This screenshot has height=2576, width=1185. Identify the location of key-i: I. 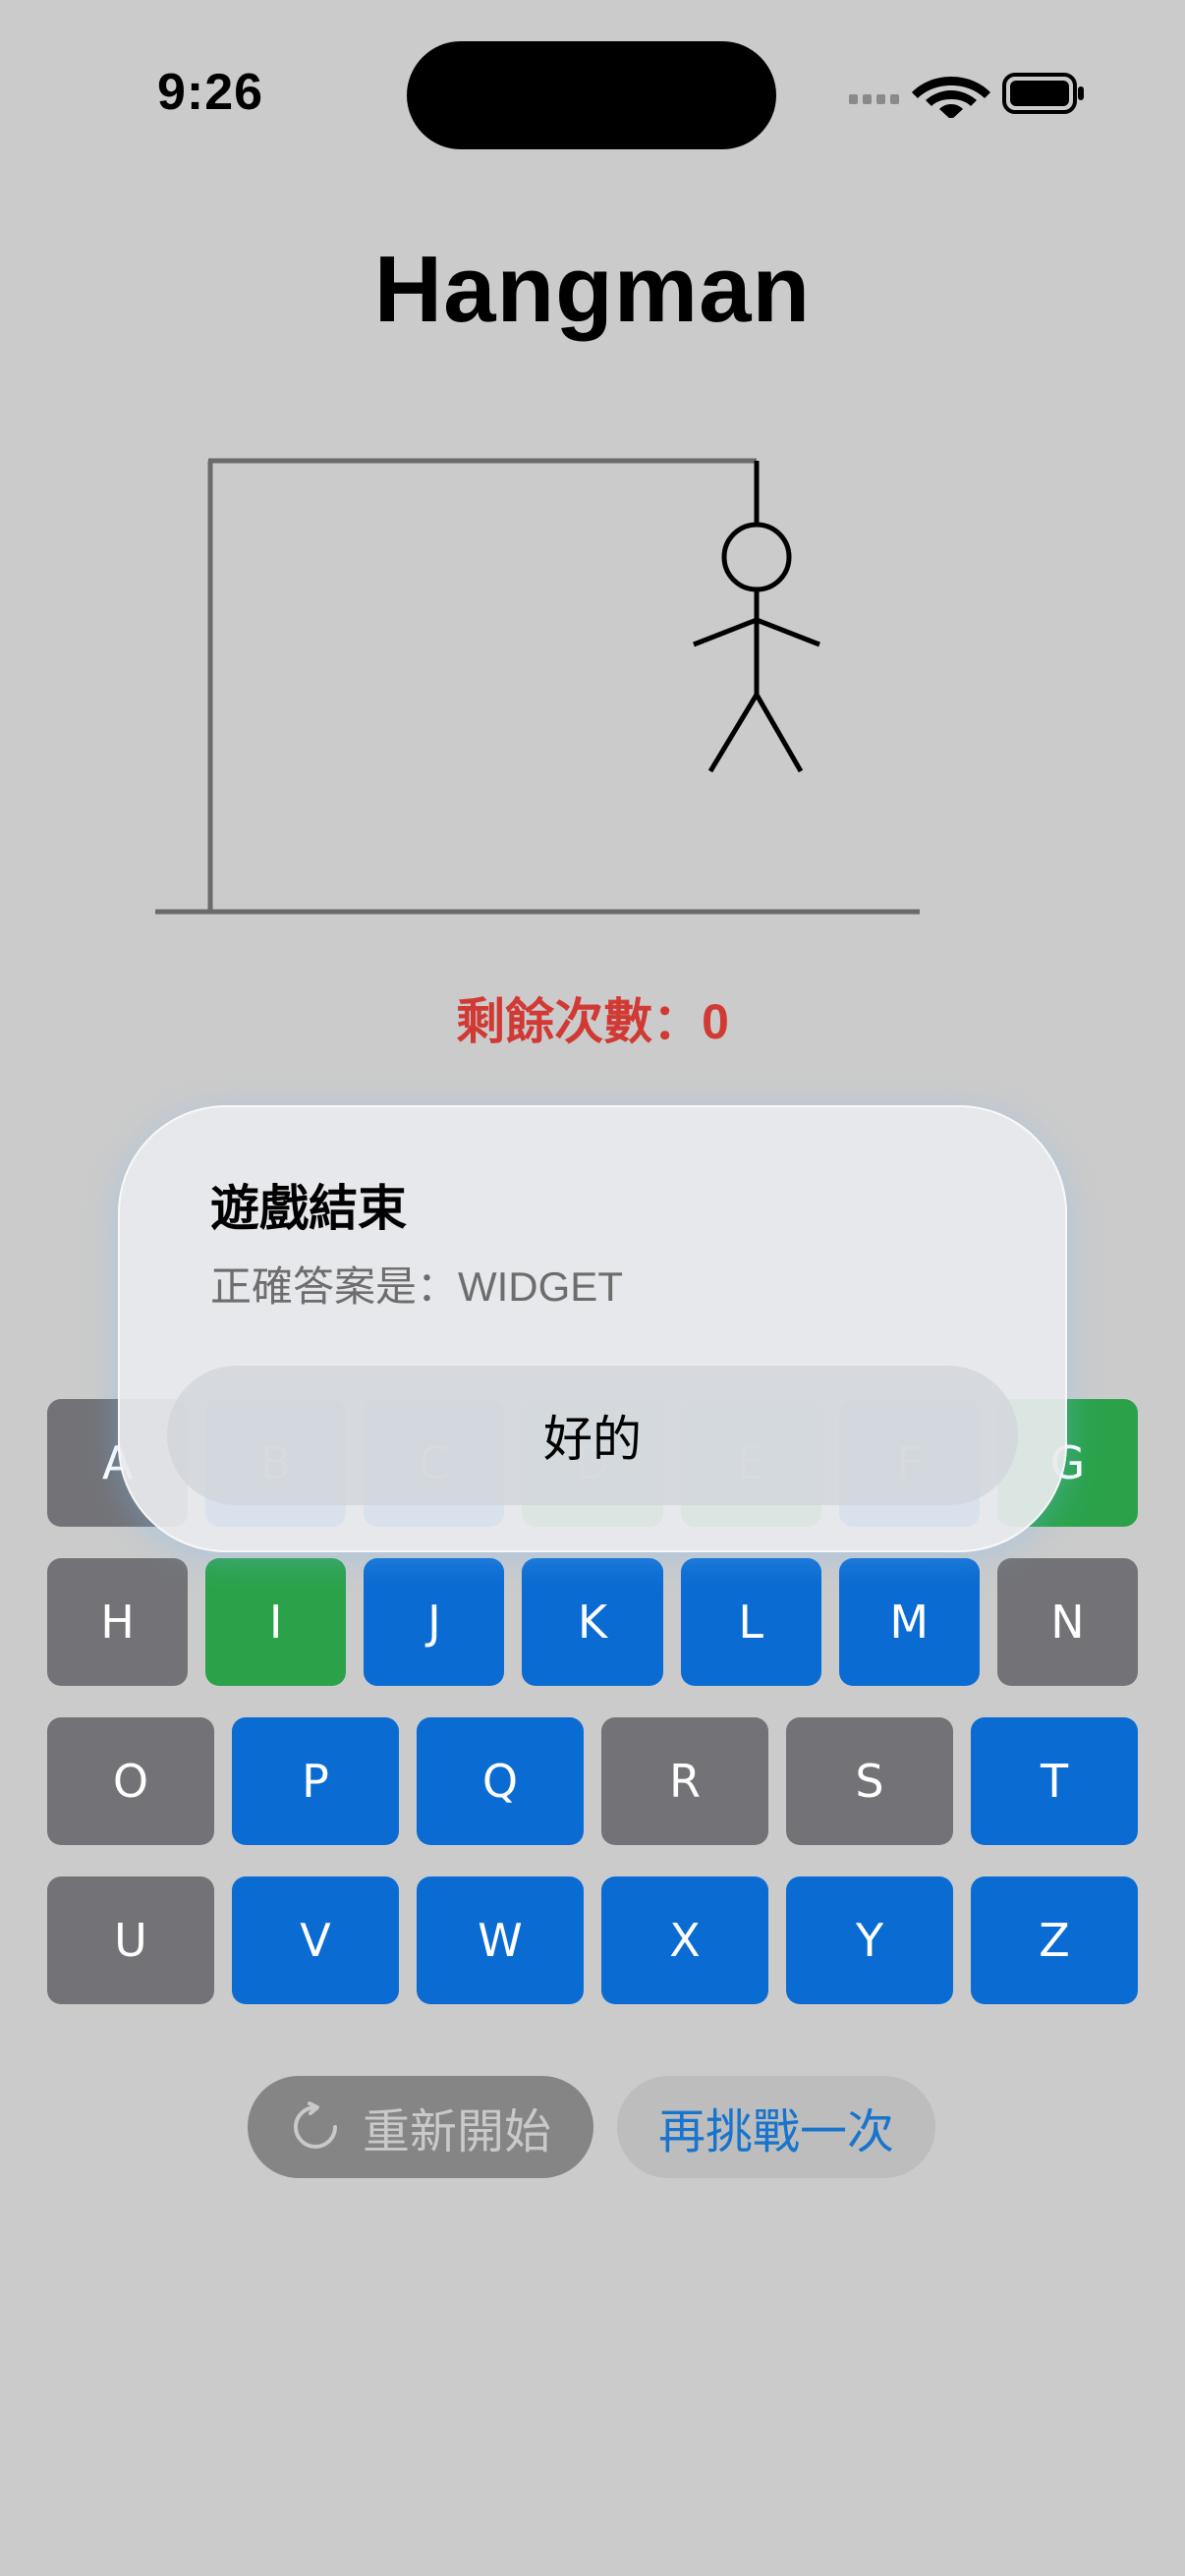
(276, 1622).